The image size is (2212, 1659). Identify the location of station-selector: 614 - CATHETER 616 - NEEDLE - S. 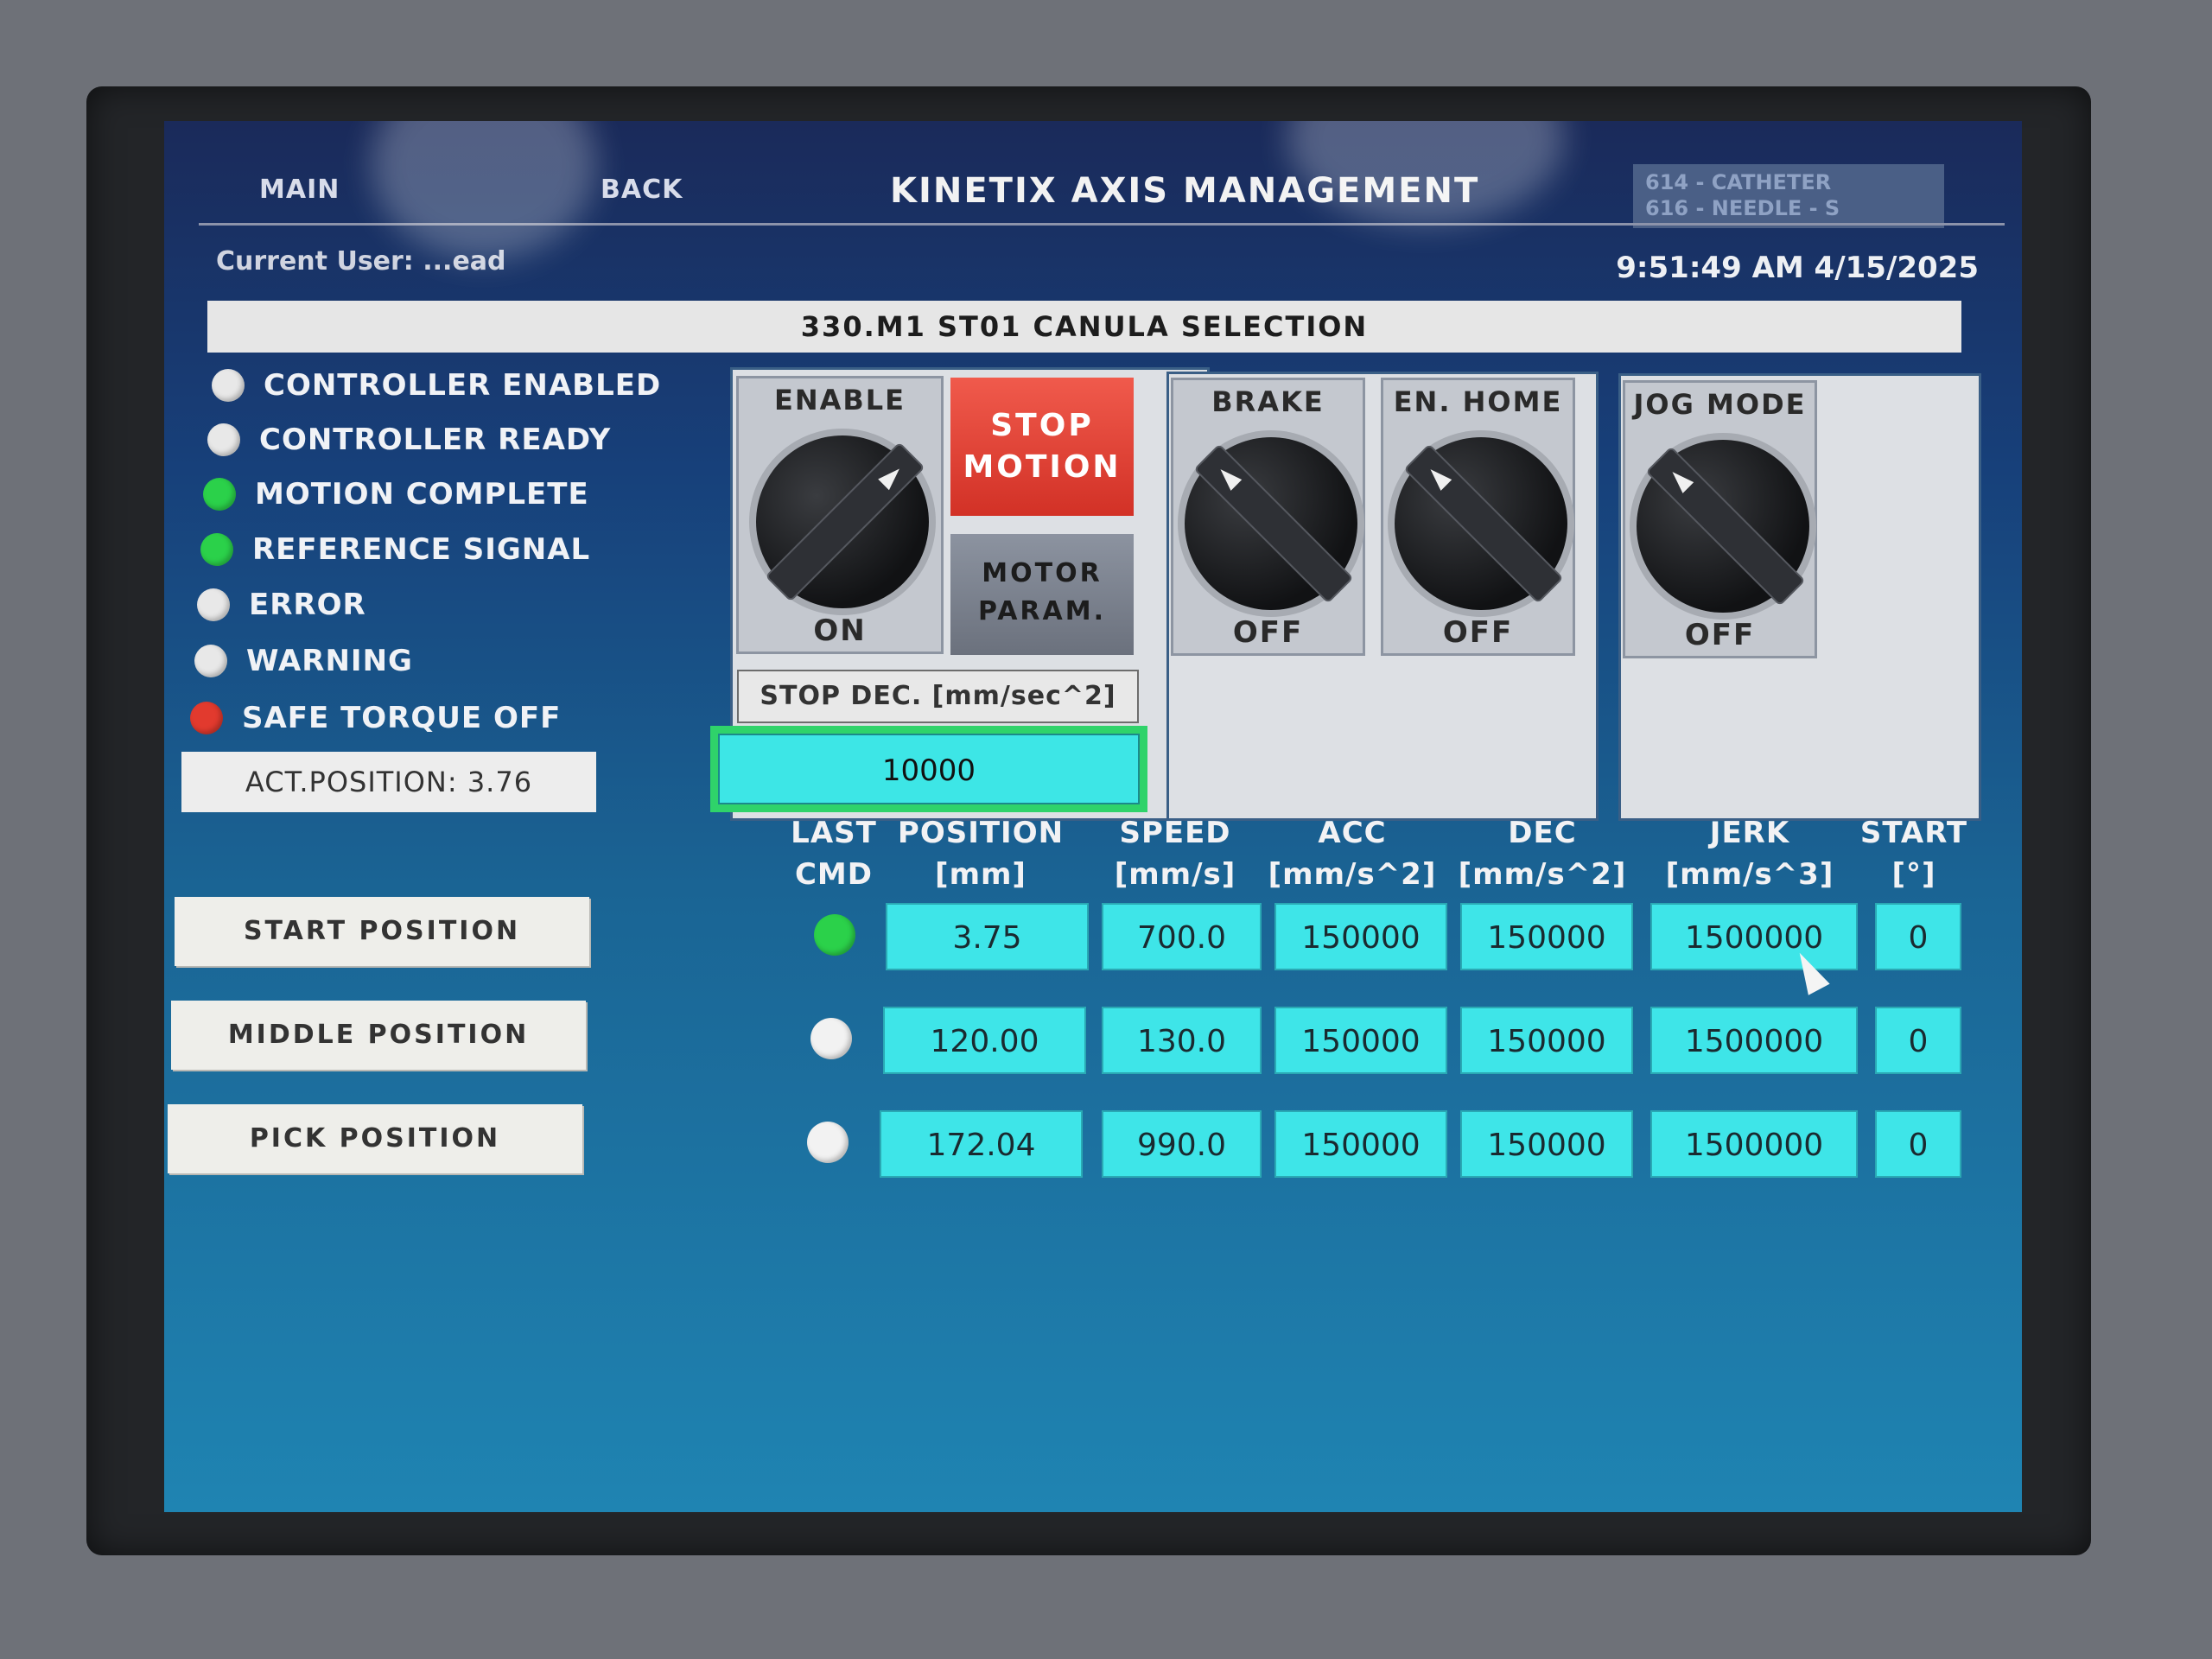
(1788, 196).